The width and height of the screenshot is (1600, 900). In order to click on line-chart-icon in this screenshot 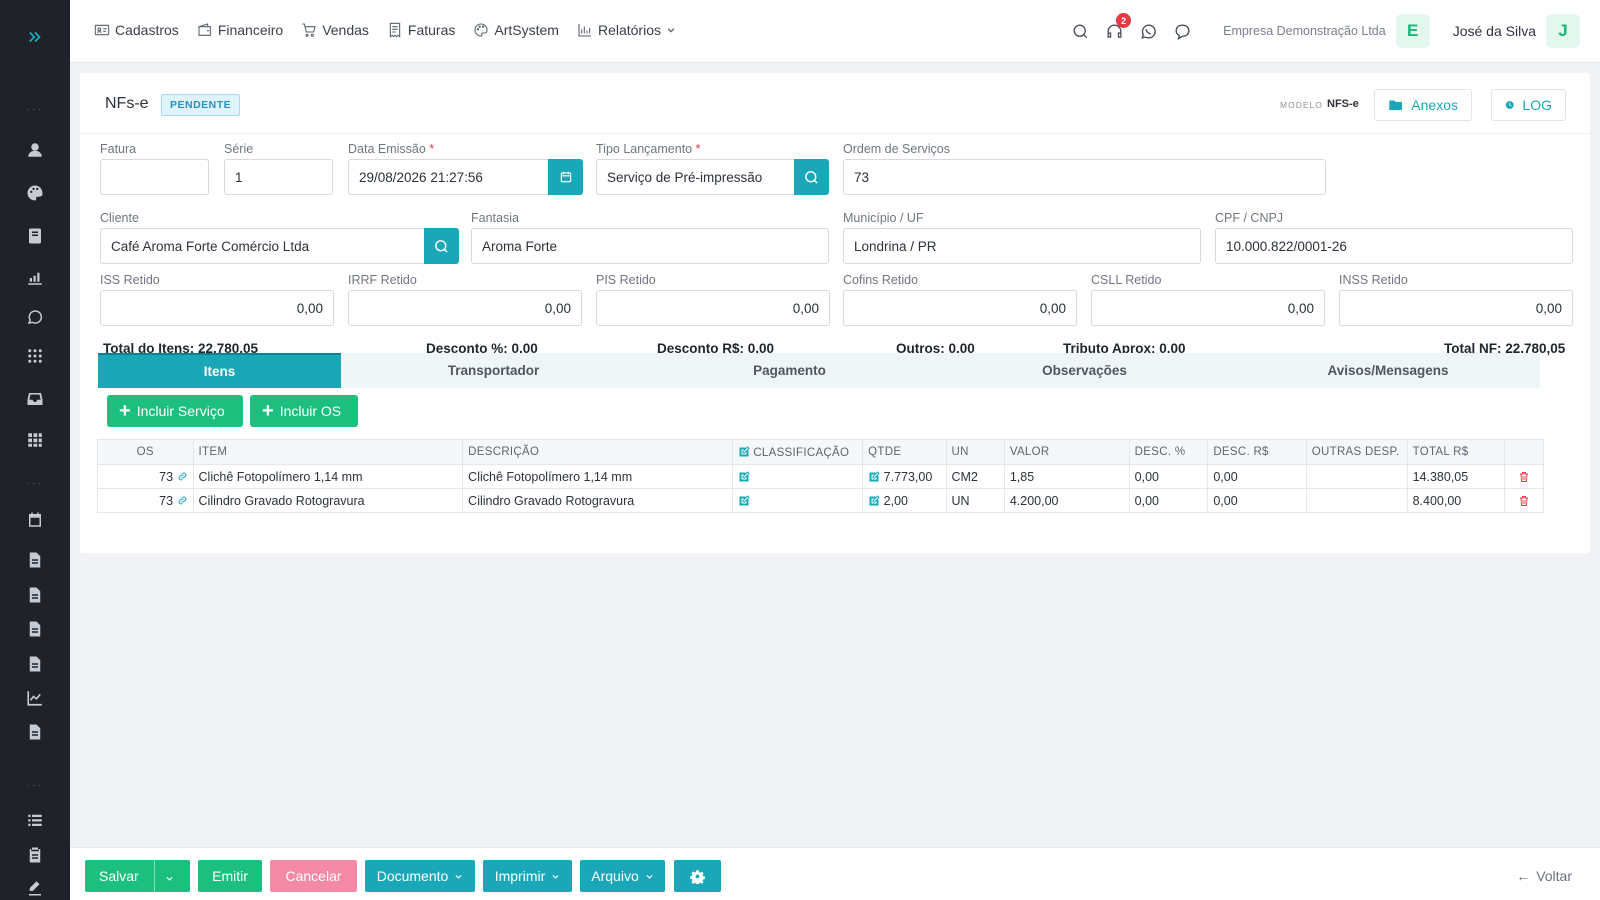, I will do `click(35, 698)`.